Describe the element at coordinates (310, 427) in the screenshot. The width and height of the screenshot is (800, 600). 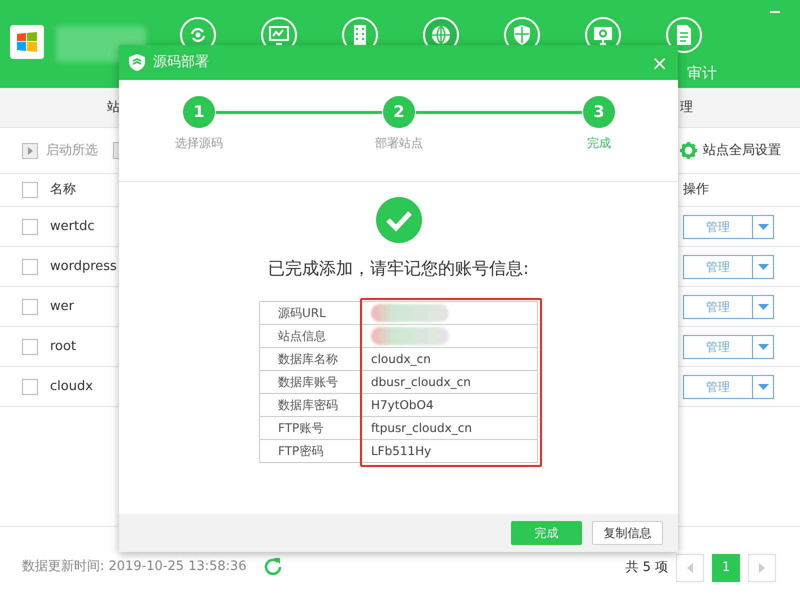
I see `info-label: FTP账号` at that location.